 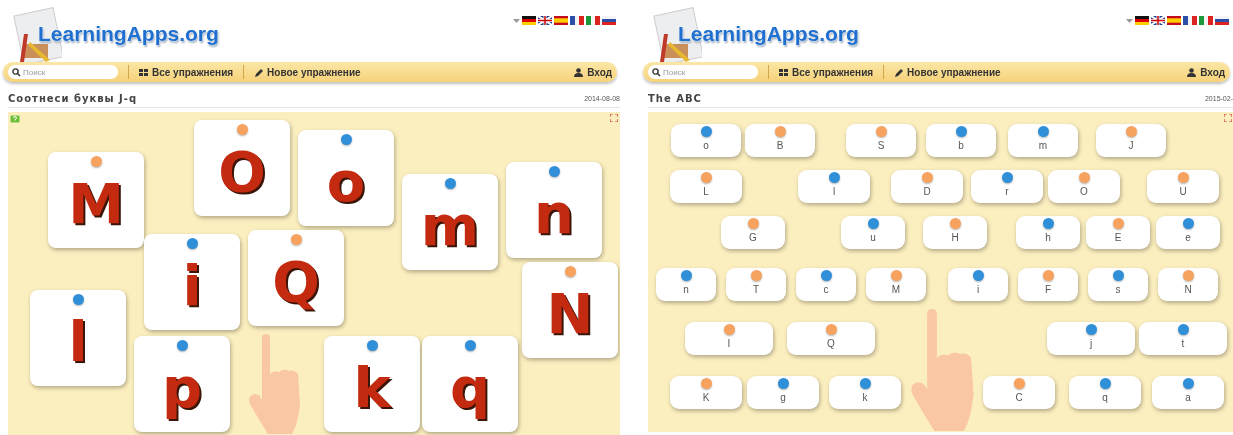 I want to click on letter-card: c, so click(x=826, y=284).